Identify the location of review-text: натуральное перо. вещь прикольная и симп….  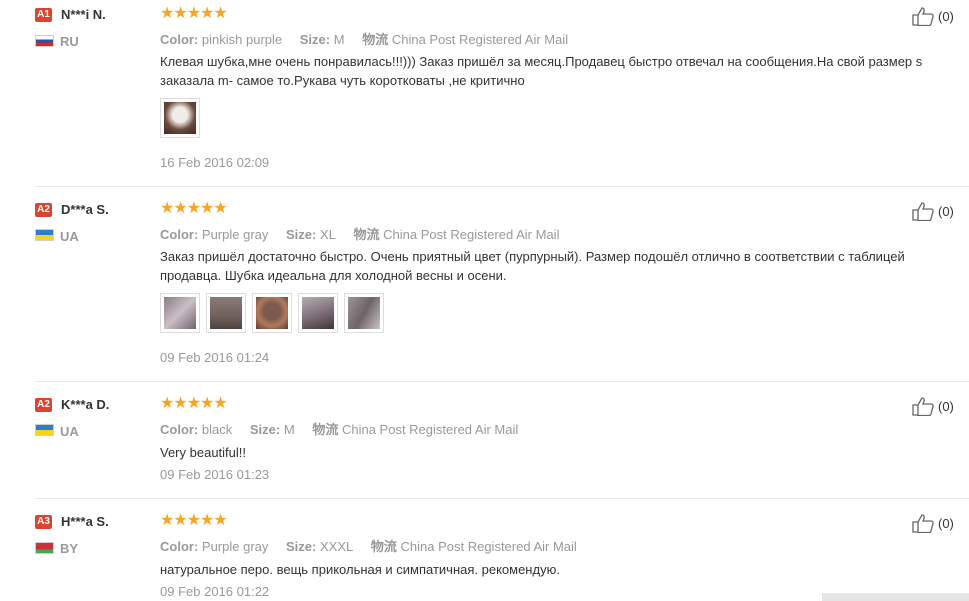
(360, 569).